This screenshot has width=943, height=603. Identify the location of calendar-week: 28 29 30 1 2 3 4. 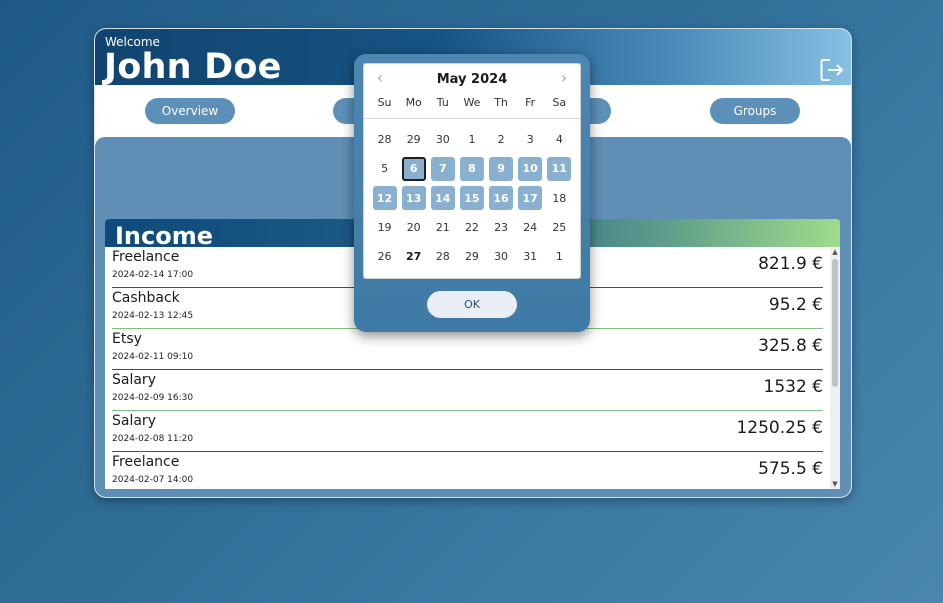
(472, 139).